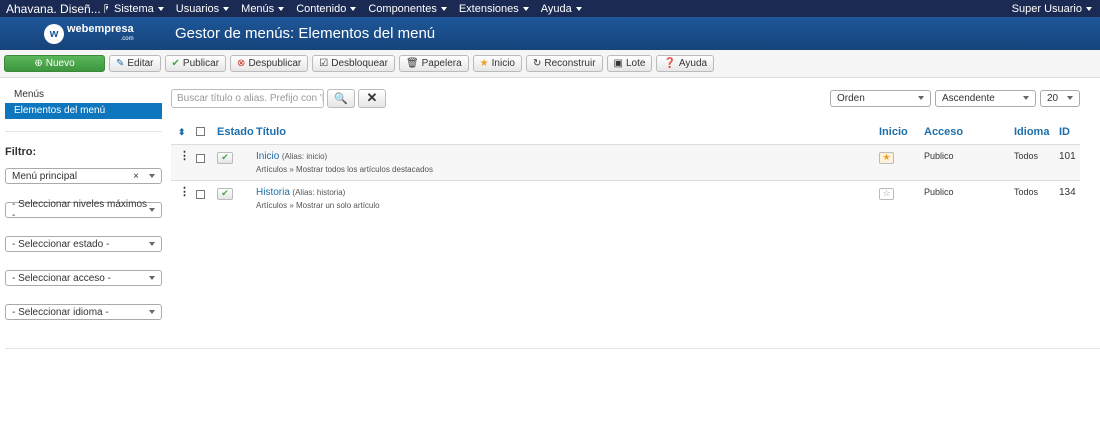  What do you see at coordinates (497, 63) in the screenshot?
I see `home-button: ★ Inicio` at bounding box center [497, 63].